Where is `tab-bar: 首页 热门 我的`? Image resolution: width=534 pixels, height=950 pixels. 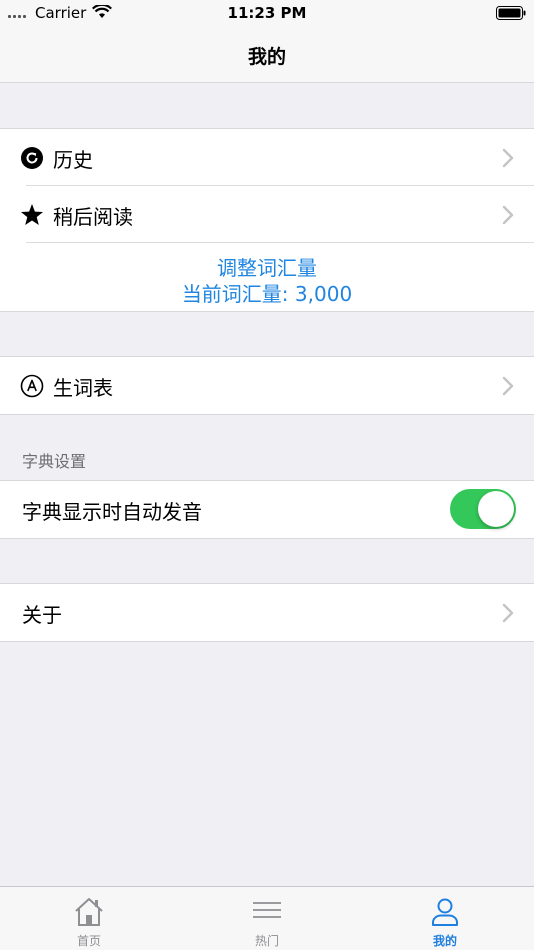 tab-bar: 首页 热门 我的 is located at coordinates (267, 918).